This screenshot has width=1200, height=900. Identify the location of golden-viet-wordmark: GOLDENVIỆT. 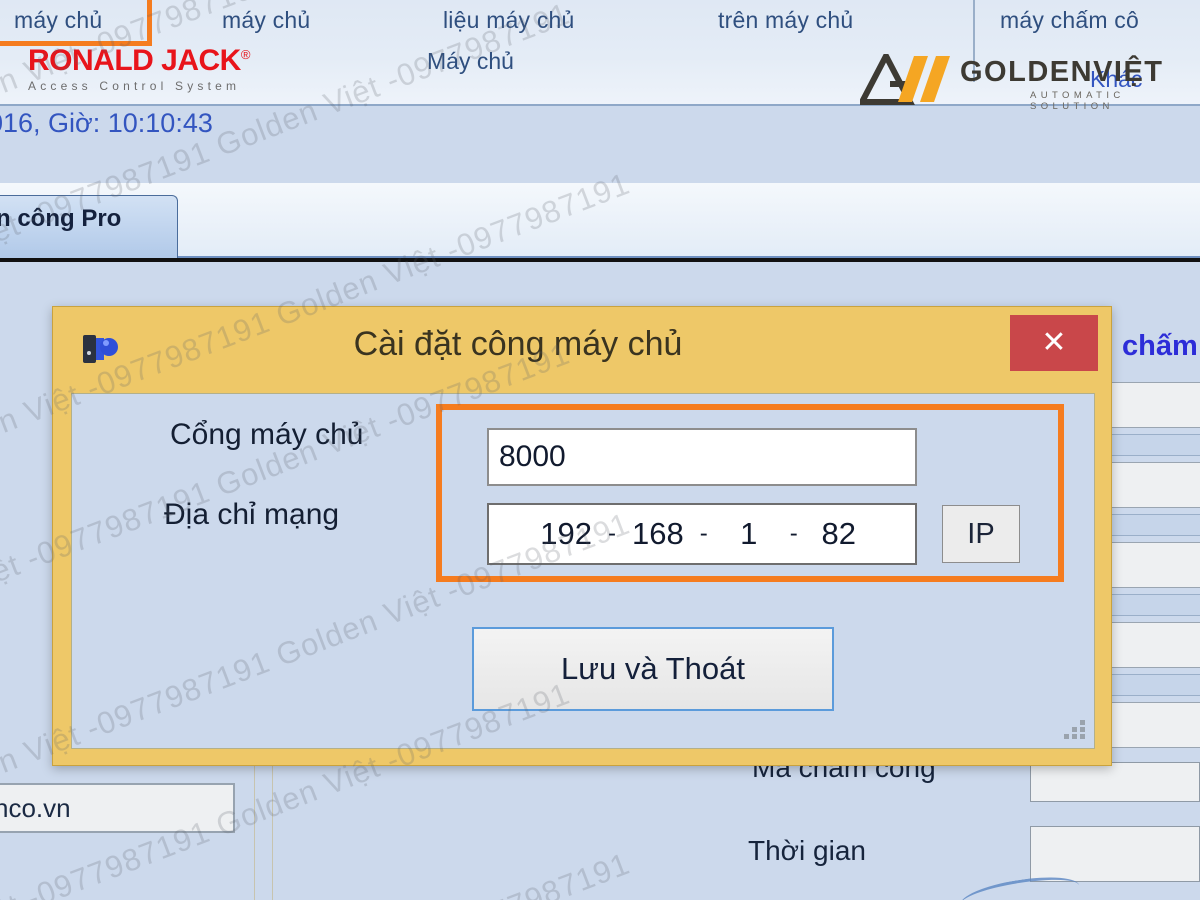
(1062, 72).